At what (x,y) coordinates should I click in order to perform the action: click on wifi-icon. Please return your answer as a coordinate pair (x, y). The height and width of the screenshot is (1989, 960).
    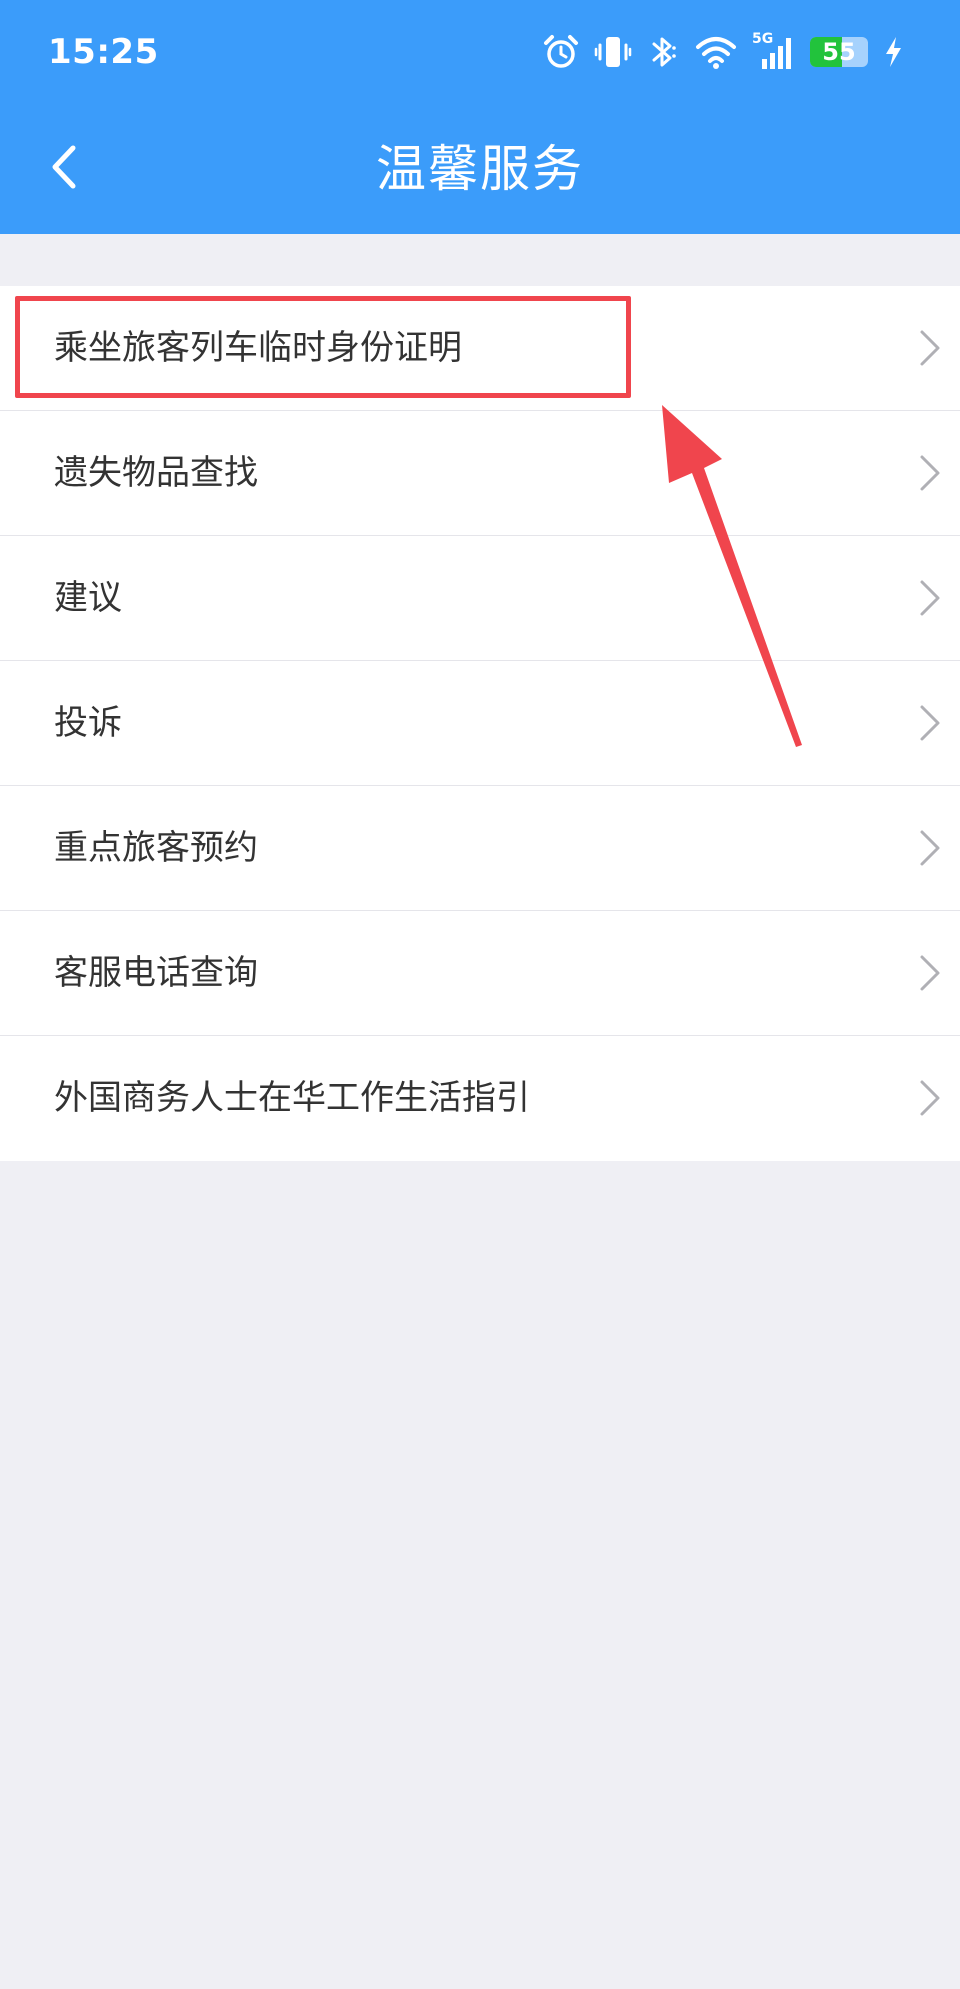
    Looking at the image, I should click on (716, 52).